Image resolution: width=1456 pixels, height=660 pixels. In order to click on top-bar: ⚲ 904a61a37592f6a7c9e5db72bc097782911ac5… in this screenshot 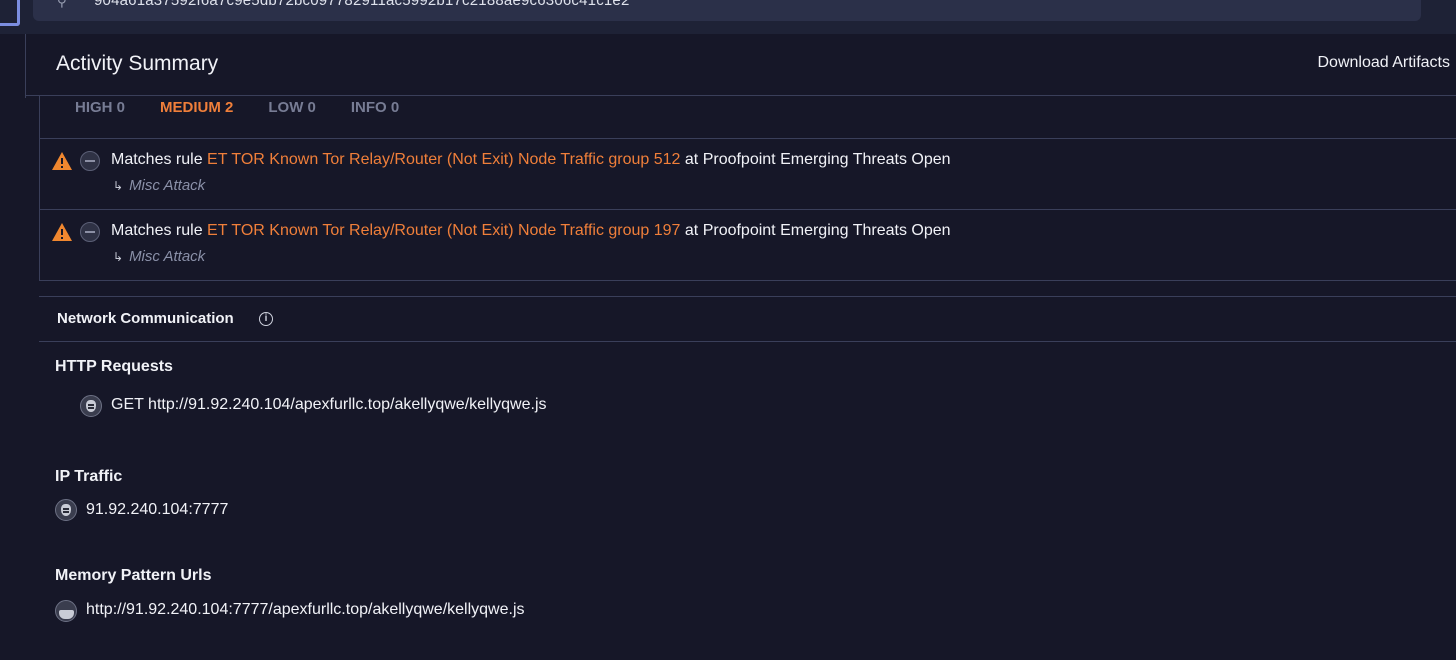, I will do `click(728, 17)`.